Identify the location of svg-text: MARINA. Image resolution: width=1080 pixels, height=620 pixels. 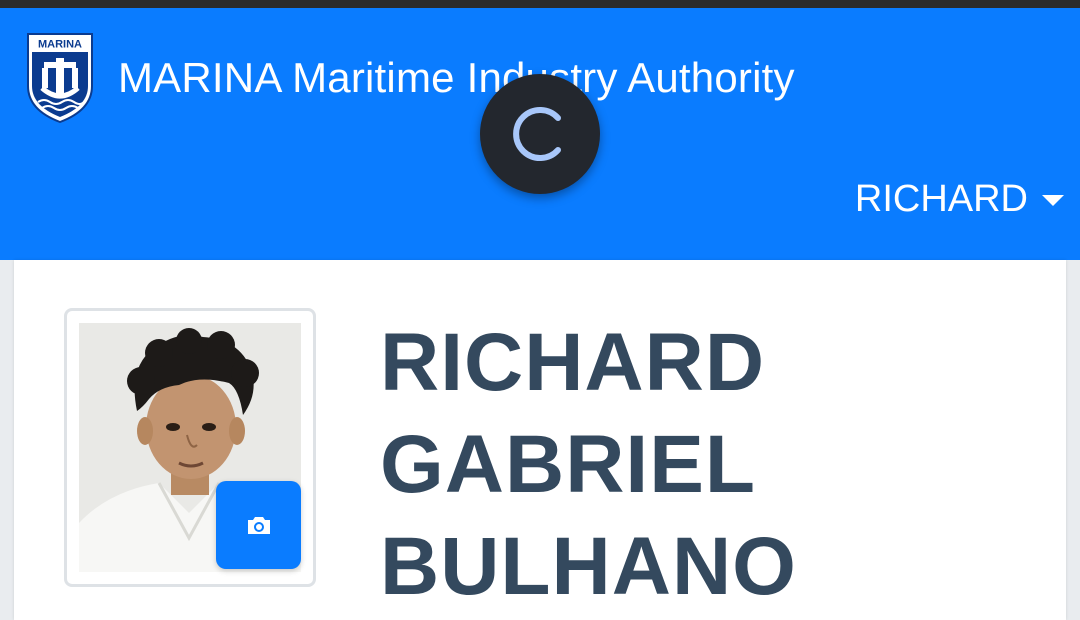
(60, 45).